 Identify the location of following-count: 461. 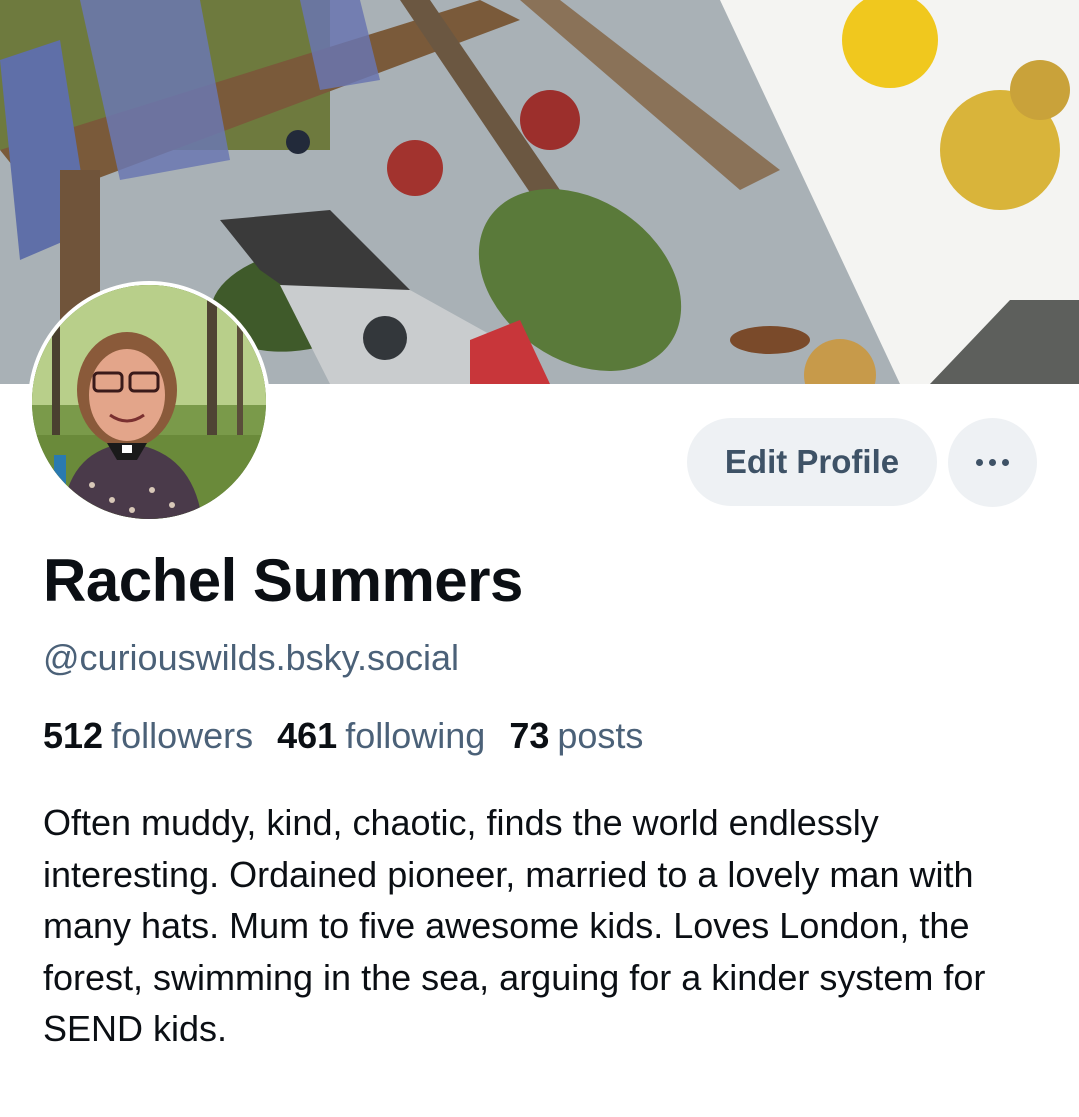
(307, 735).